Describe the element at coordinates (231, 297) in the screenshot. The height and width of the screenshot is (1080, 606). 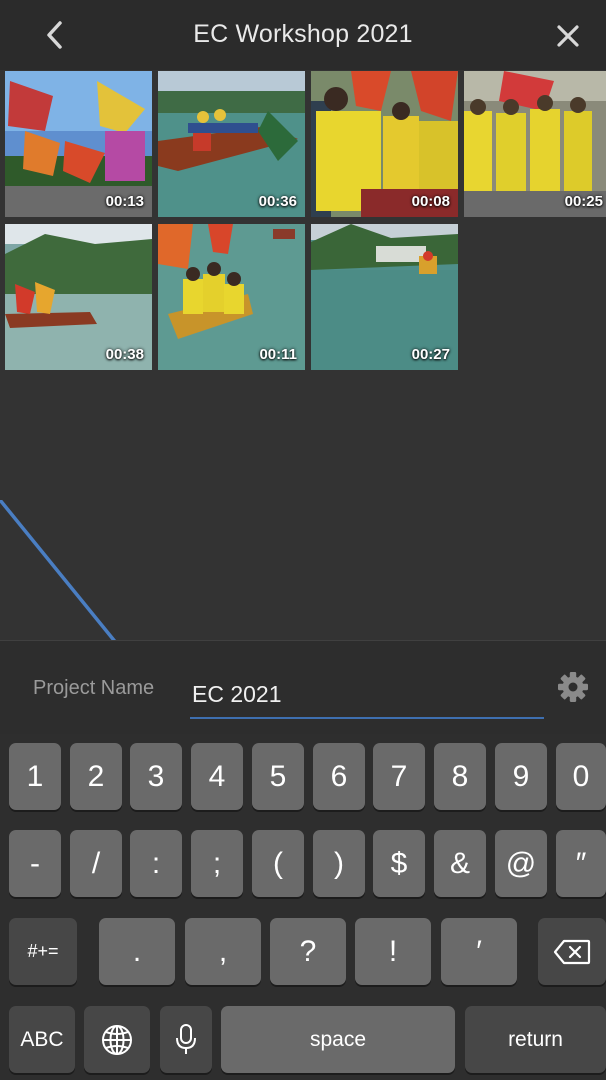
I see `video-thumbnail: 00:11` at that location.